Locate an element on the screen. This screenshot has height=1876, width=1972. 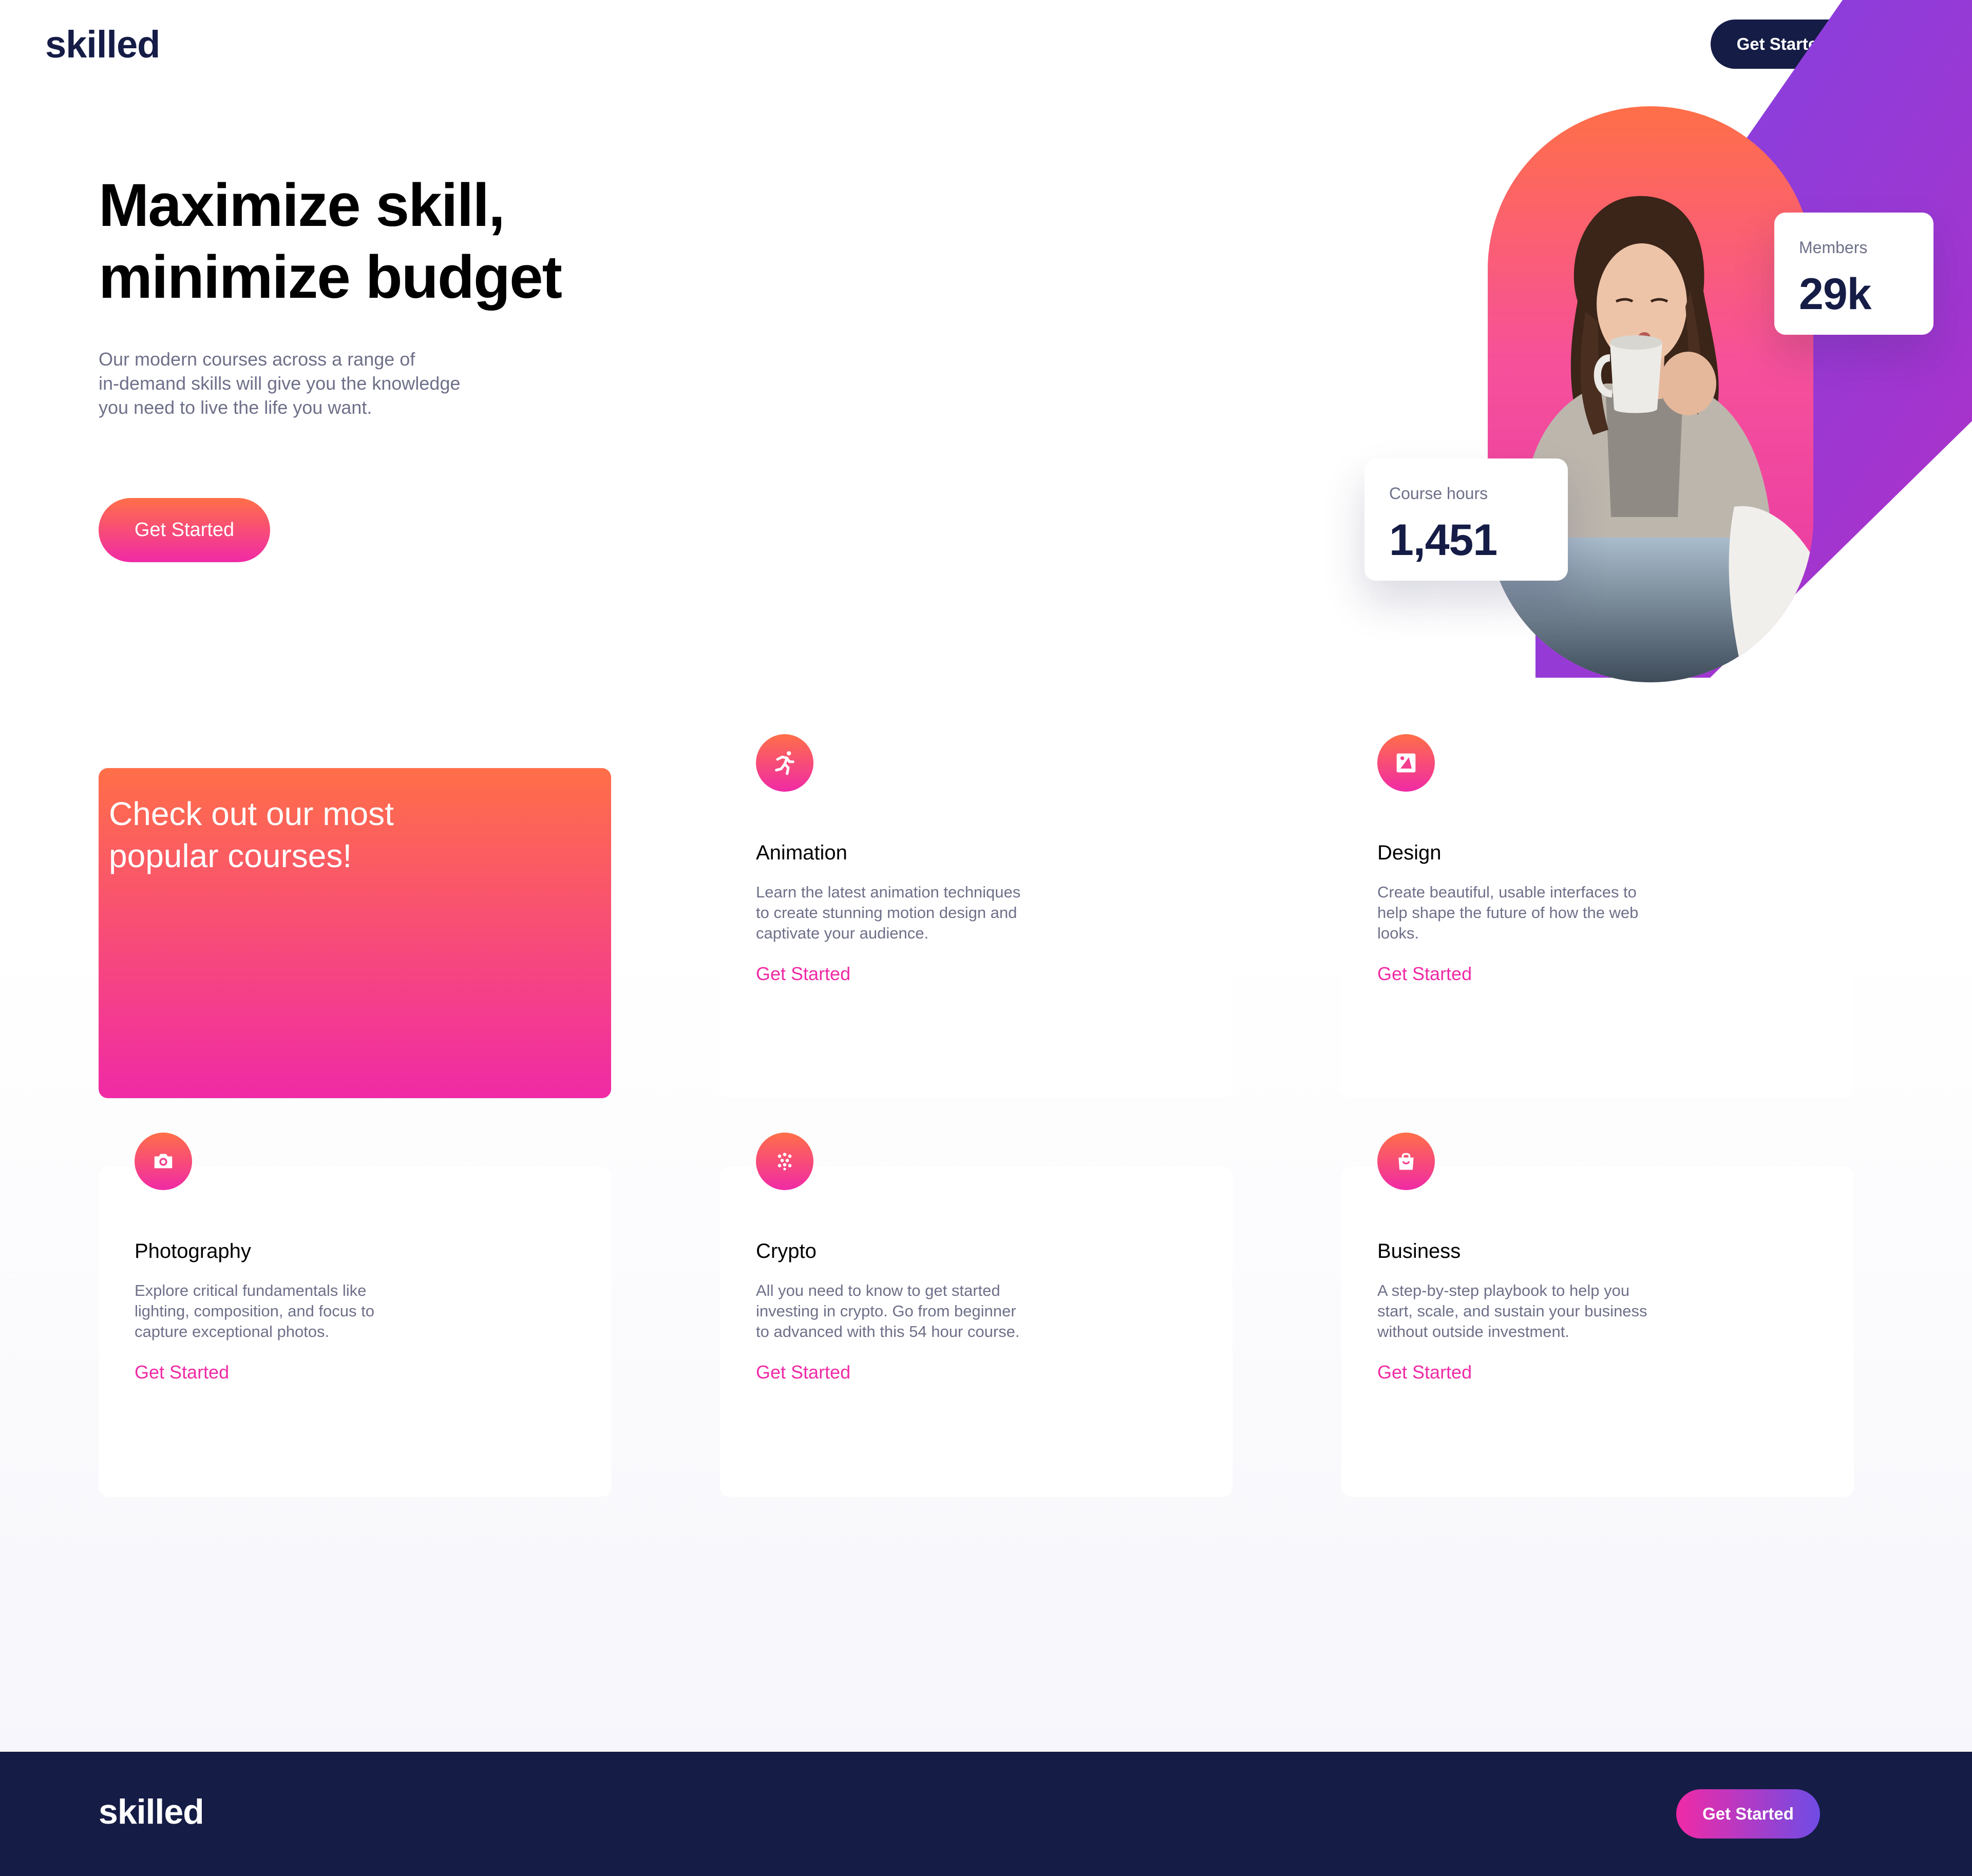
woman-drinking-coffee-illustration is located at coordinates (1655, 439).